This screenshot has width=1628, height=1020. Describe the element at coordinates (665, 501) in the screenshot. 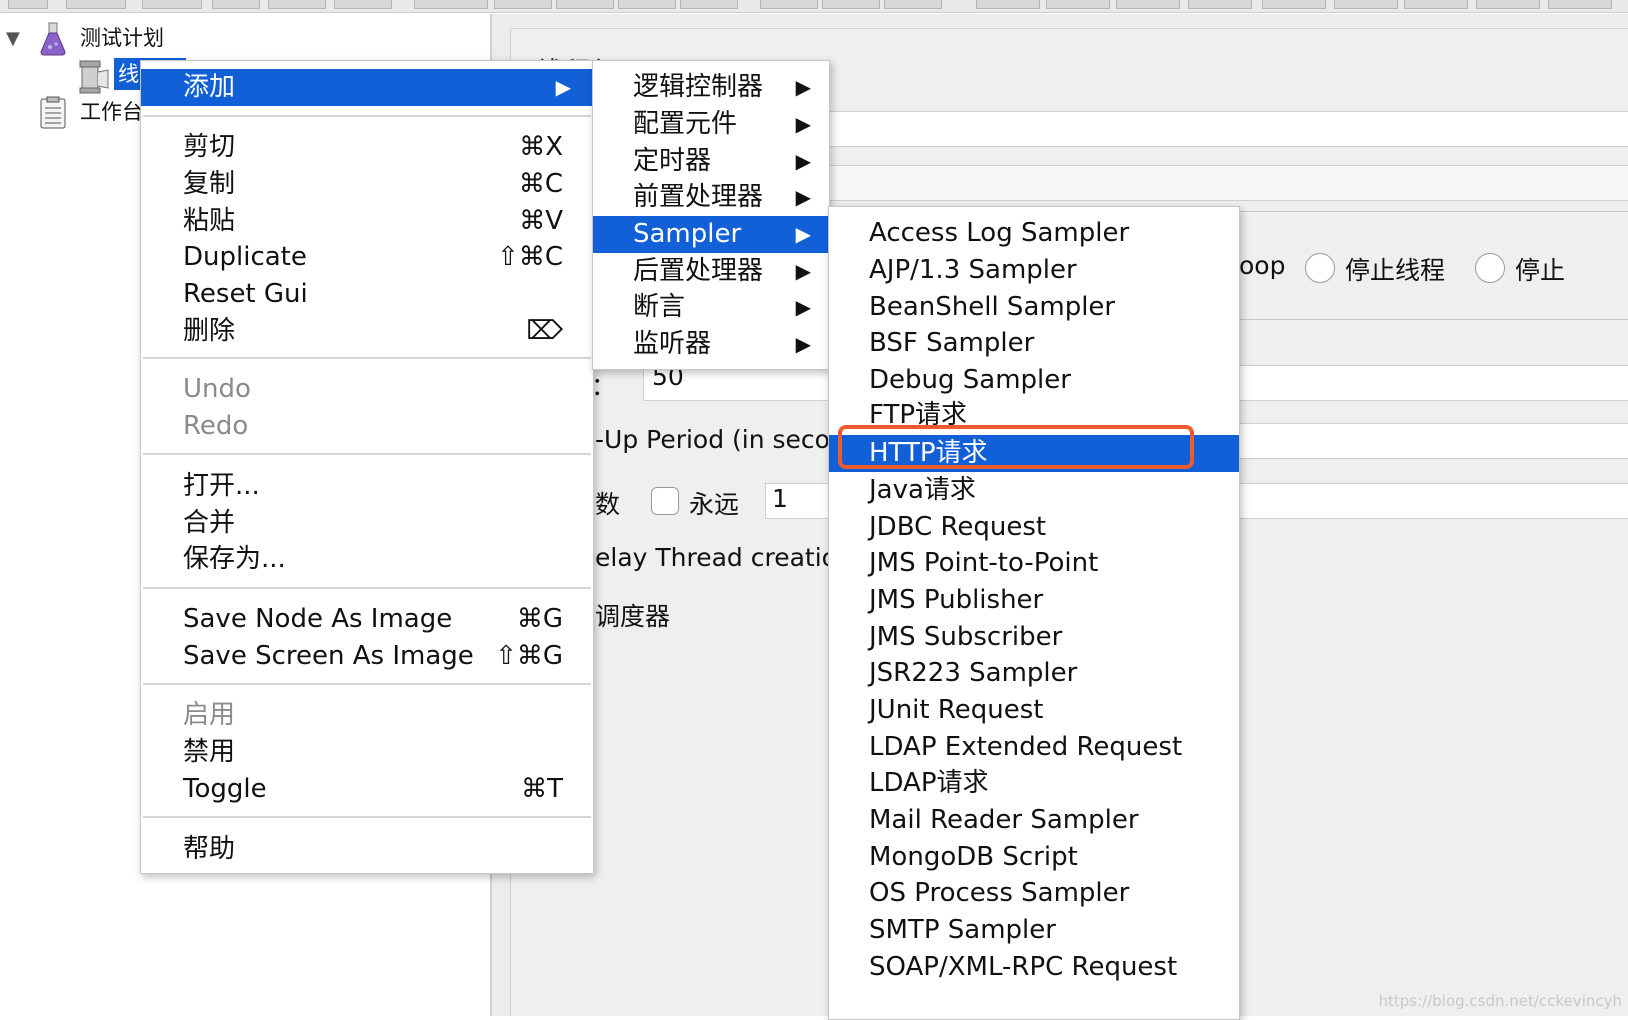

I see `forever-checkbox` at that location.